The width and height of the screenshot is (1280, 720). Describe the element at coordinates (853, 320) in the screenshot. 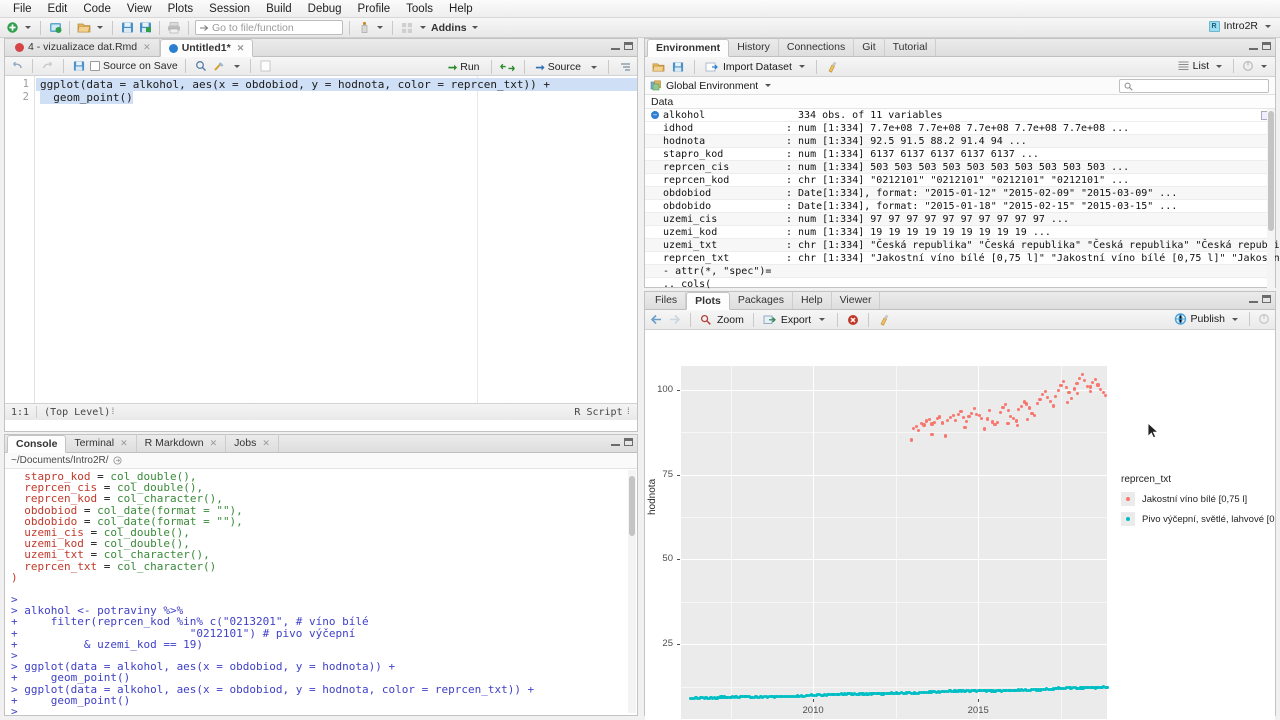

I see `remove-plot-icon` at that location.